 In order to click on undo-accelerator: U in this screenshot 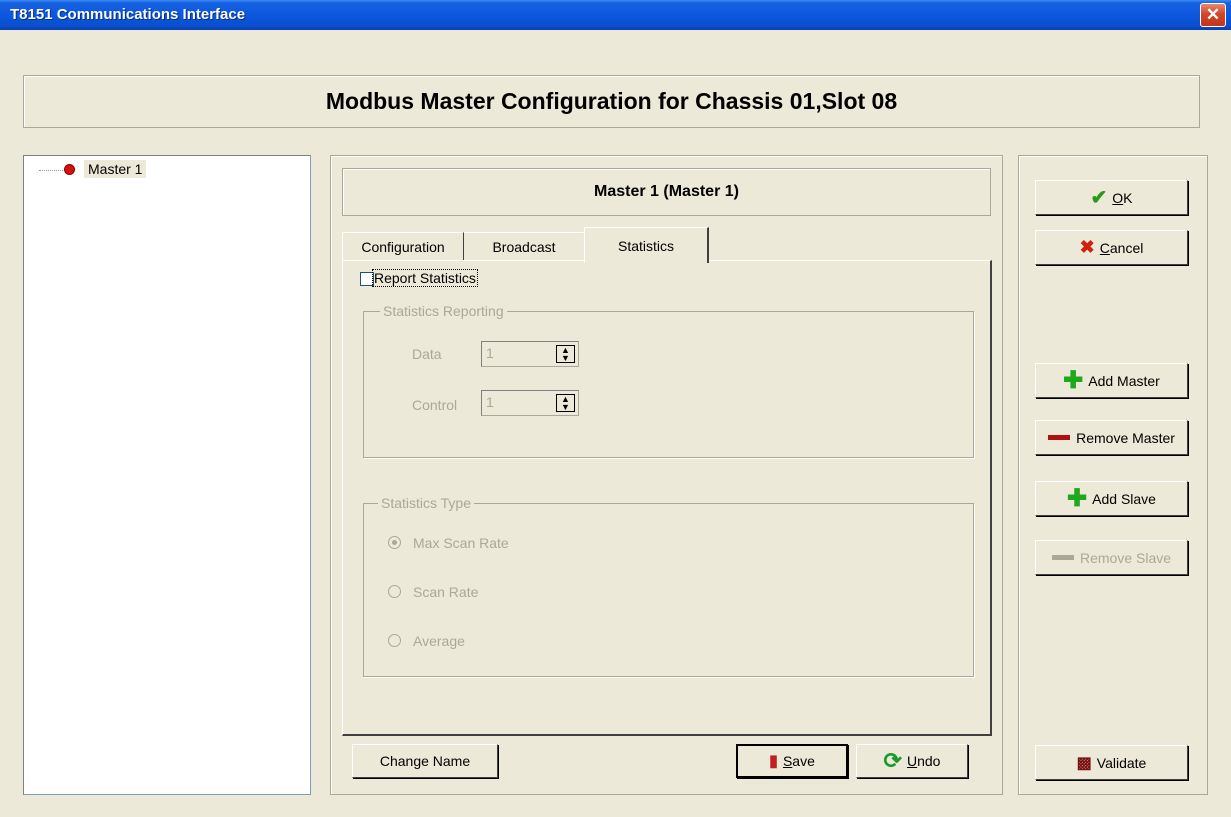, I will do `click(912, 761)`.